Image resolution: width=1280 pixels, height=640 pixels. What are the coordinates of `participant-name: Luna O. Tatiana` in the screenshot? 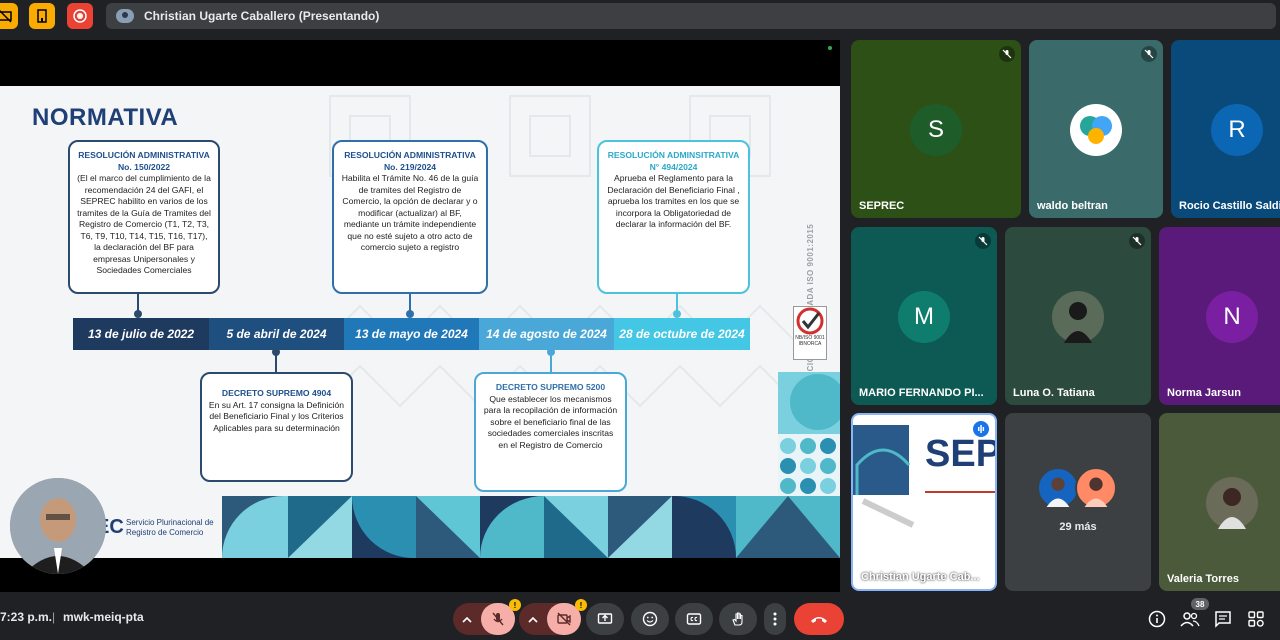 It's located at (1054, 393).